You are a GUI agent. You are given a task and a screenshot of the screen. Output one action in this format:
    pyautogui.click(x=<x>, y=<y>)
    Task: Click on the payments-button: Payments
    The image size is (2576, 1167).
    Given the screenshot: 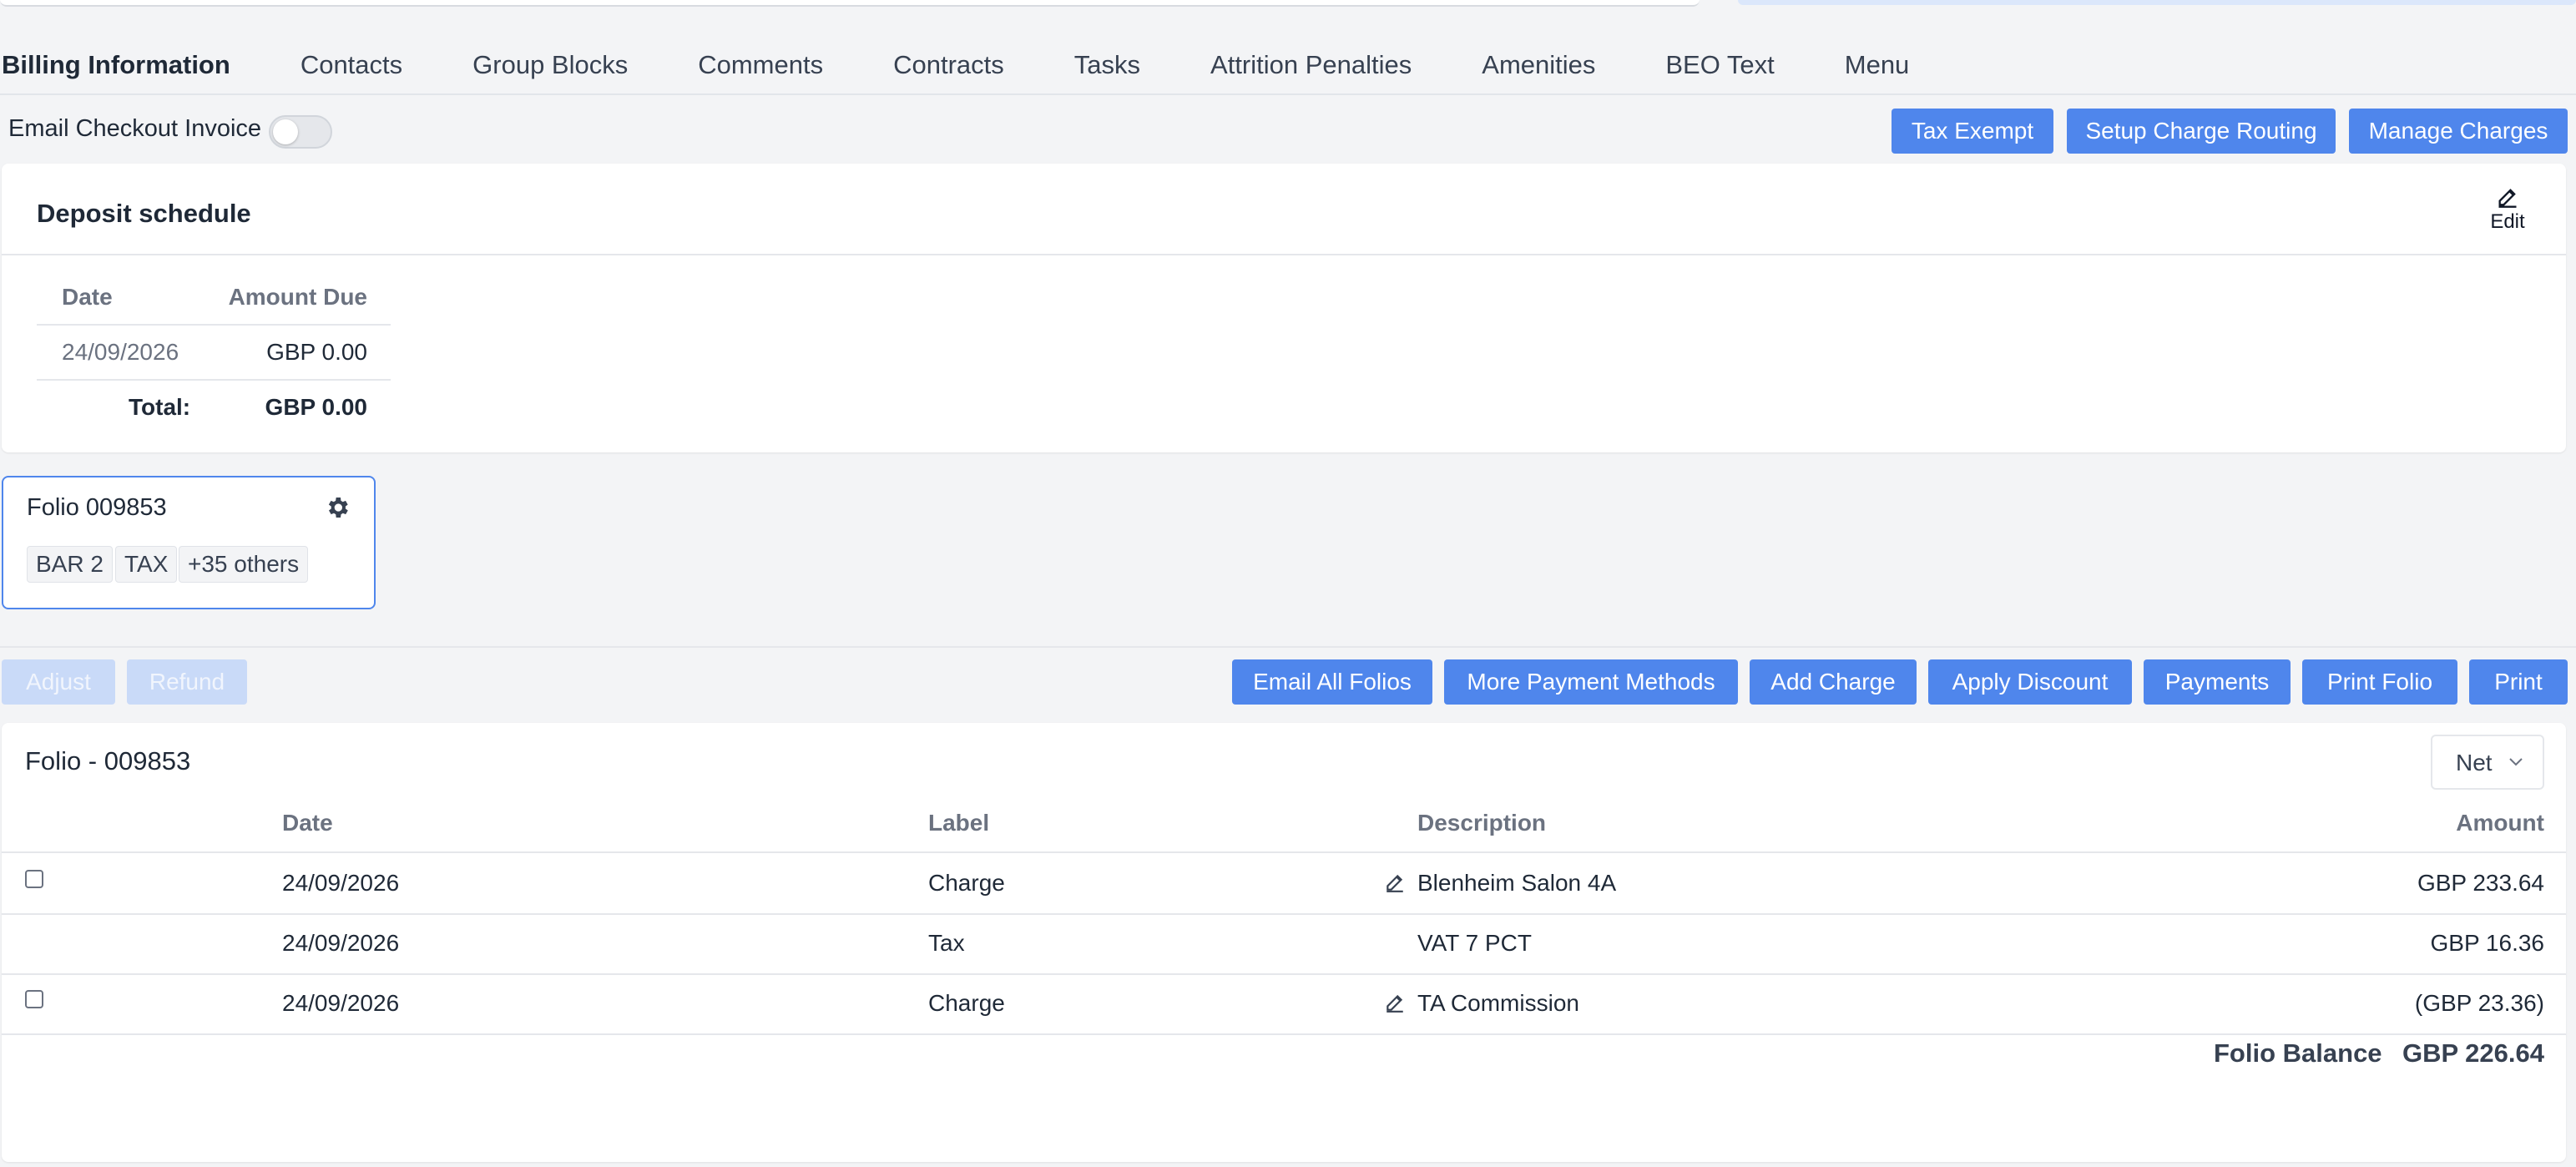 What is the action you would take?
    pyautogui.click(x=2217, y=682)
    